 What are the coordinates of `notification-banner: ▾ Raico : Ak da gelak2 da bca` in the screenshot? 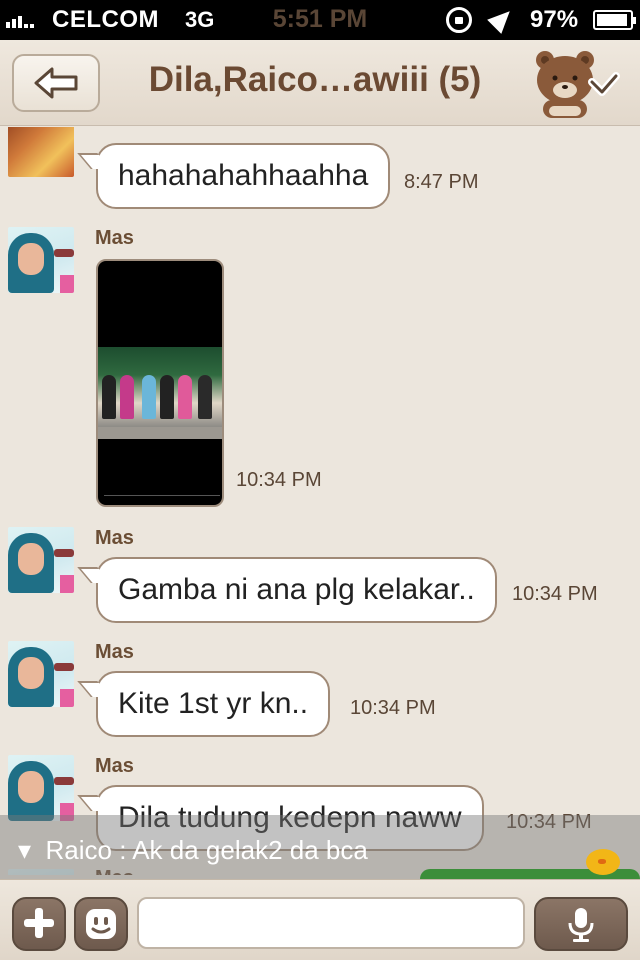 It's located at (320, 847).